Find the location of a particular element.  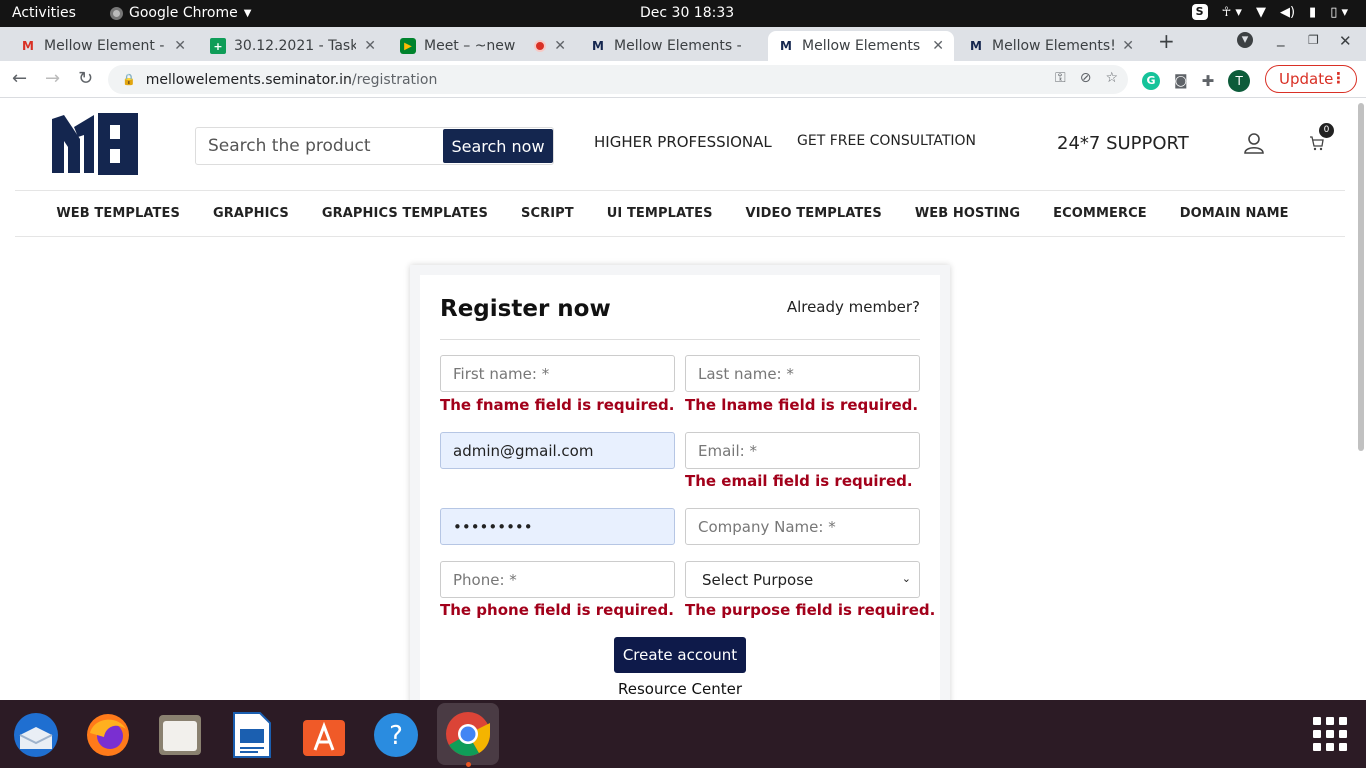

eye-off-icon: ⊘ is located at coordinates (1086, 78).